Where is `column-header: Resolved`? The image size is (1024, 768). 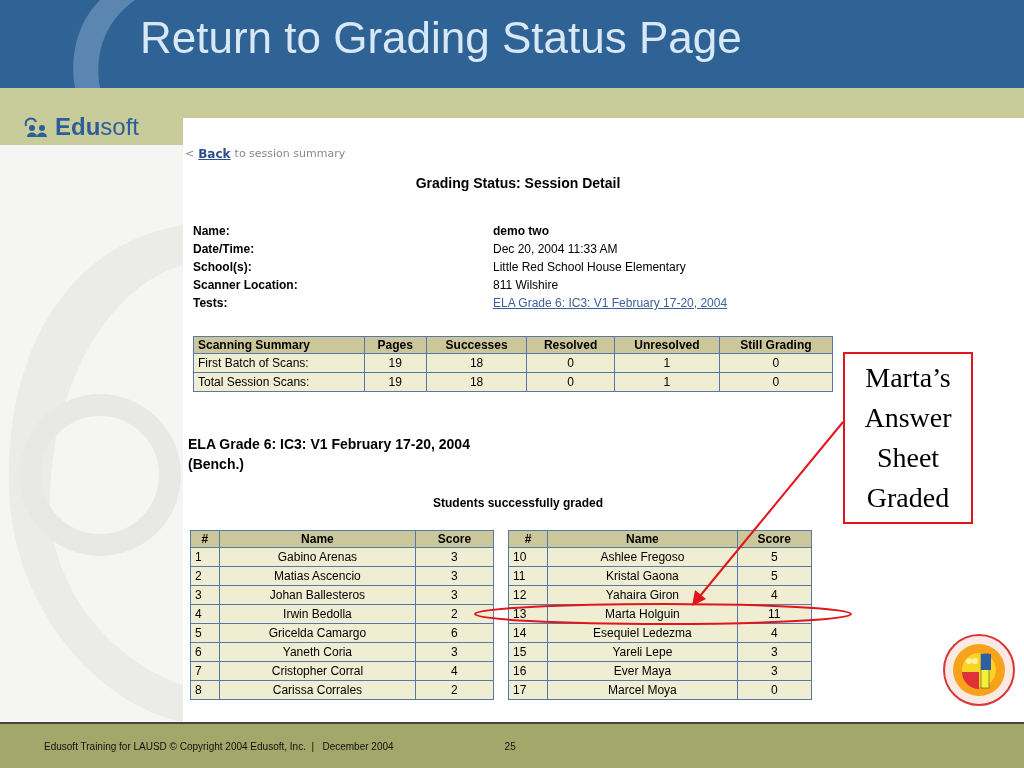 column-header: Resolved is located at coordinates (570, 345).